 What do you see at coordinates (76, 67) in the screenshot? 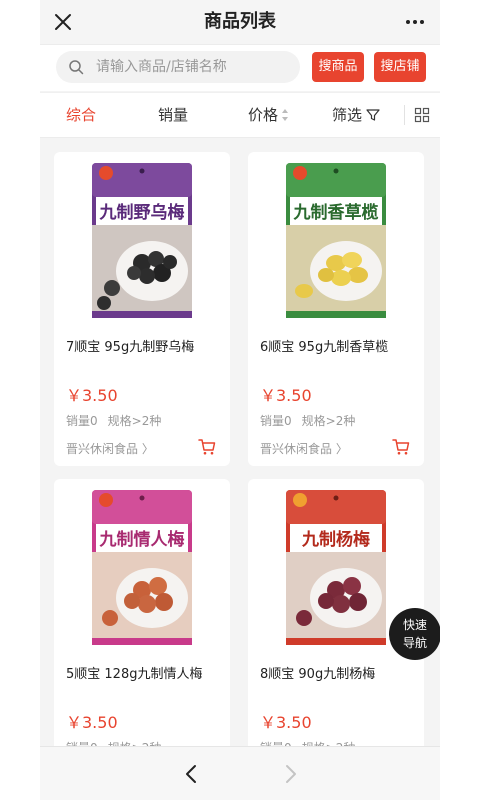
I see `search-icon` at bounding box center [76, 67].